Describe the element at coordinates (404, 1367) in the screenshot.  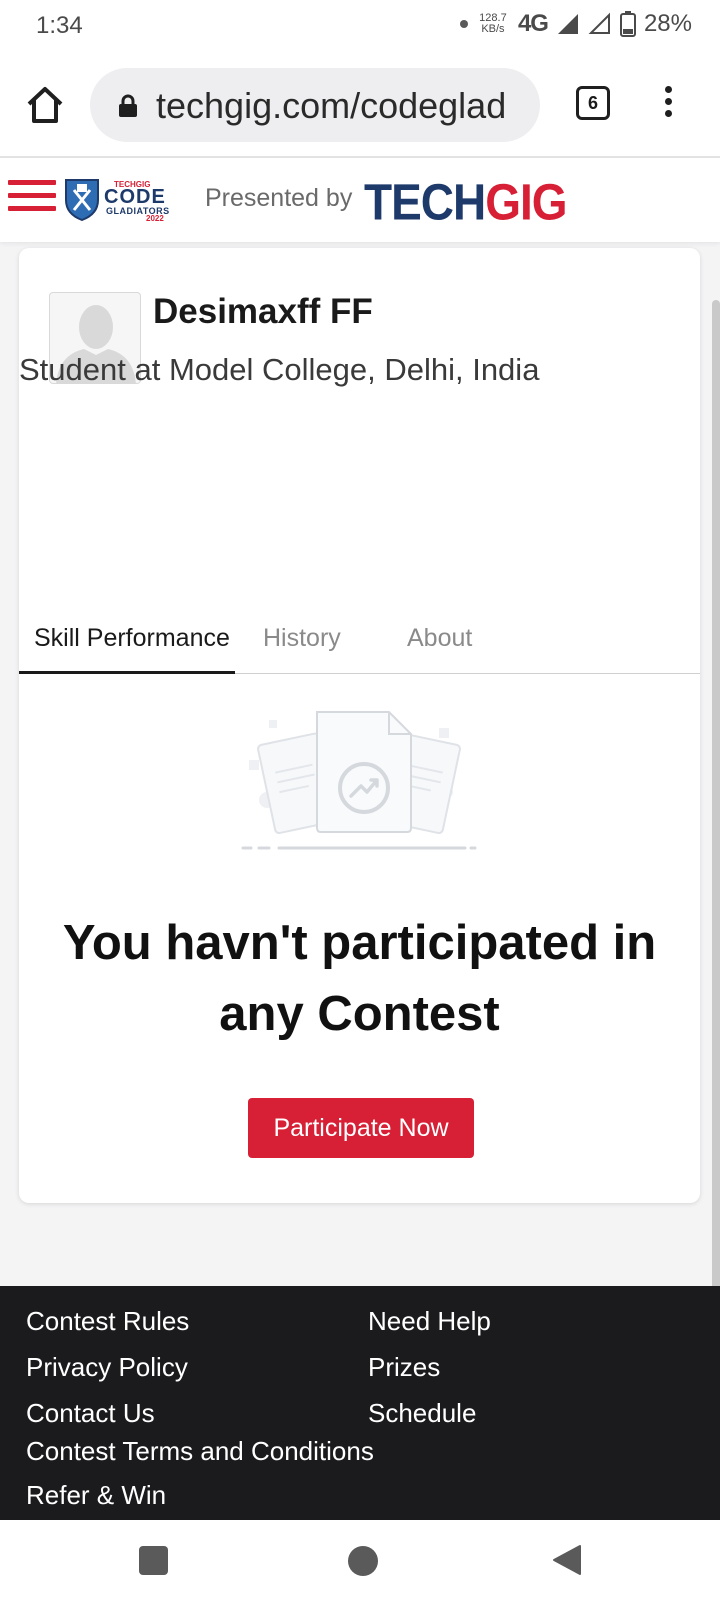
I see `footer-link-prizes: Prizes` at that location.